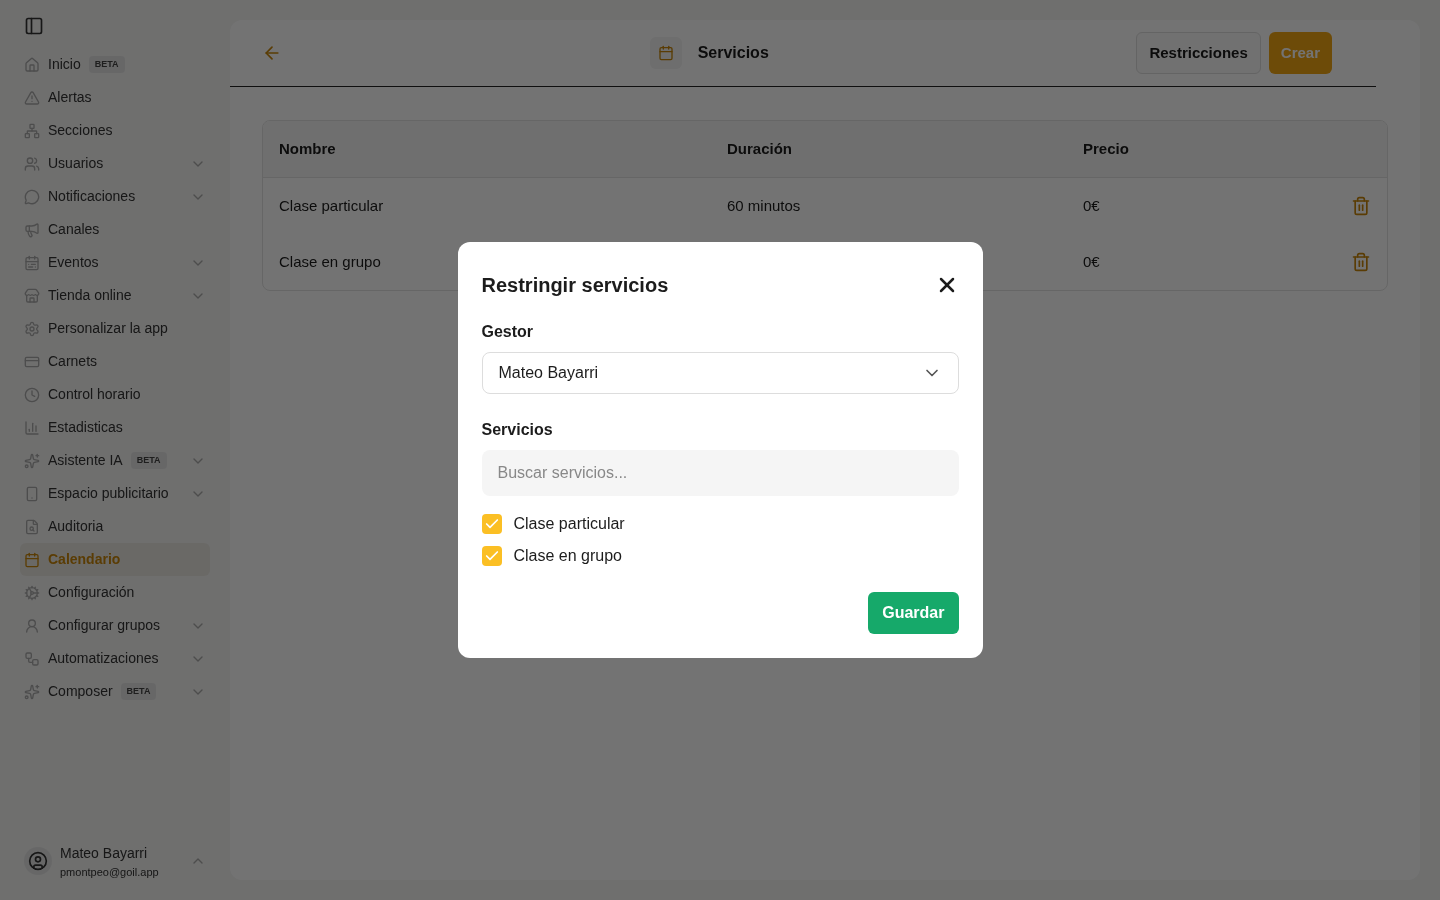  Describe the element at coordinates (94, 394) in the screenshot. I see `sidebar-label: Control horario` at that location.